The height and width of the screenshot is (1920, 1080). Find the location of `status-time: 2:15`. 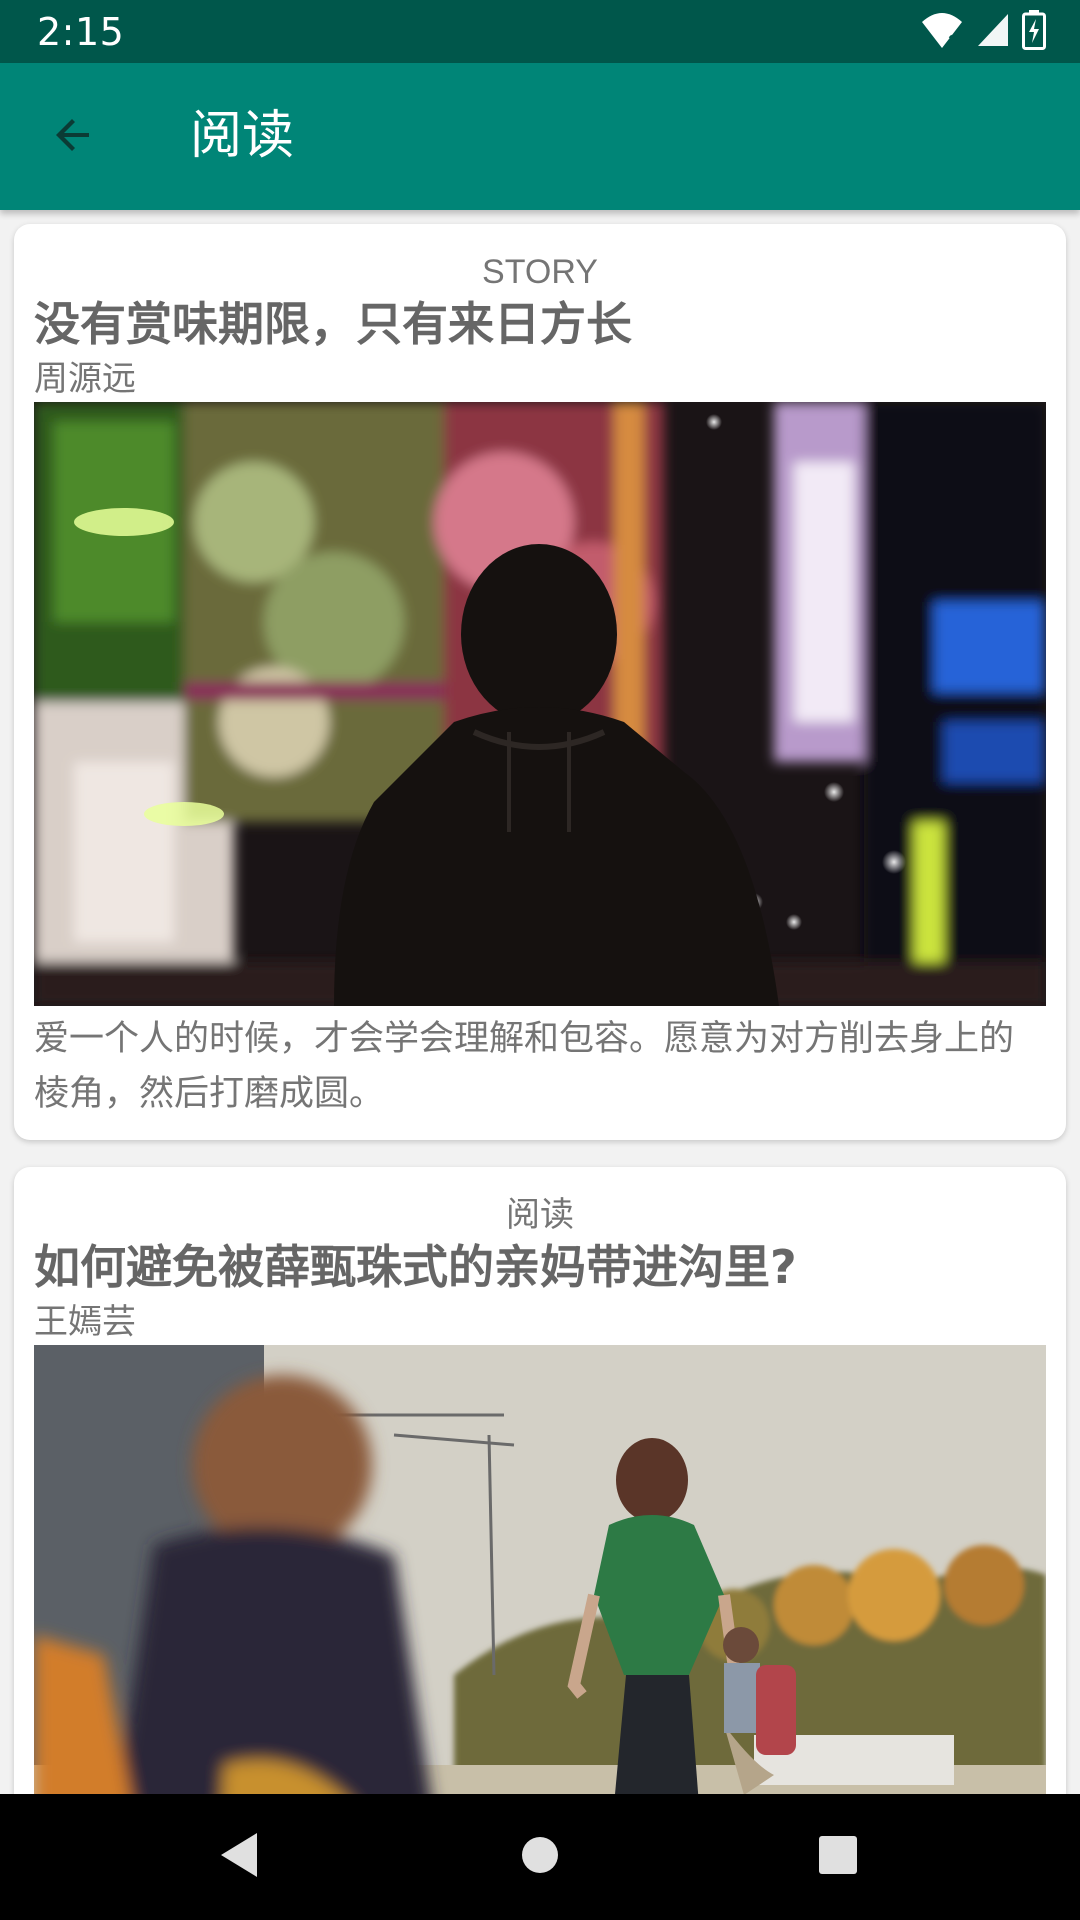

status-time: 2:15 is located at coordinates (81, 32).